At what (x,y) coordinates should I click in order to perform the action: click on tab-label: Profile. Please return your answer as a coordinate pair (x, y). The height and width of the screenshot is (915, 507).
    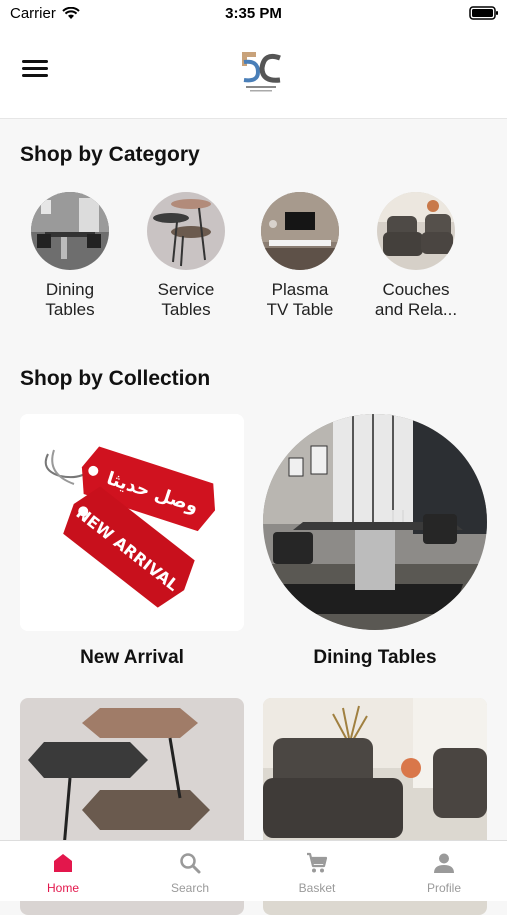
    Looking at the image, I should click on (443, 888).